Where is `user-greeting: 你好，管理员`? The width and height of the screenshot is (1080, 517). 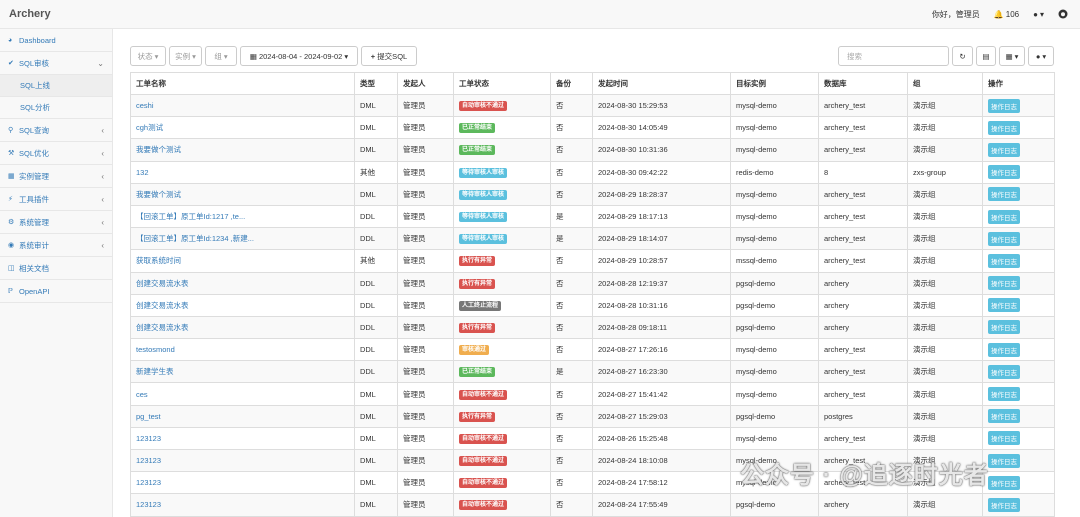
user-greeting: 你好，管理员 is located at coordinates (956, 14).